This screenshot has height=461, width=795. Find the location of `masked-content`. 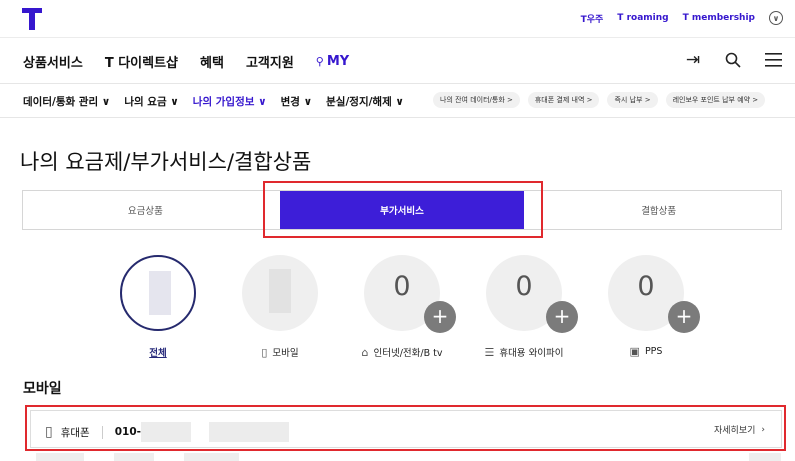

masked-content is located at coordinates (408, 457).